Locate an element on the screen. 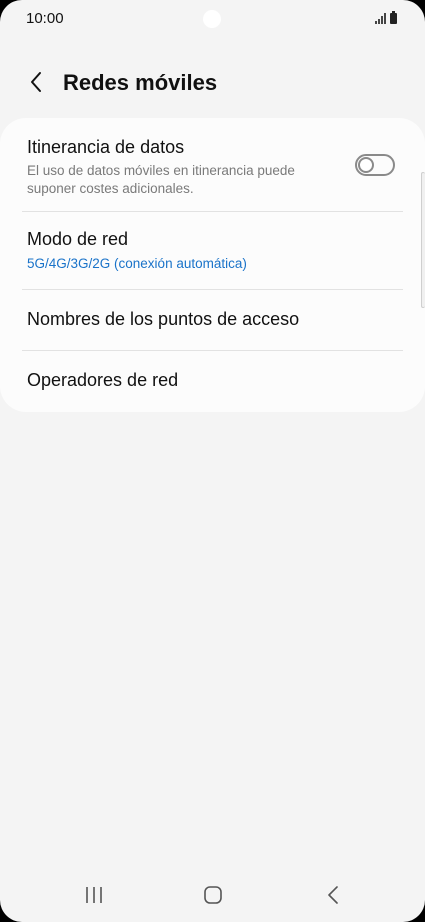 The image size is (425, 922). status-bar: 10:00 is located at coordinates (212, 20).